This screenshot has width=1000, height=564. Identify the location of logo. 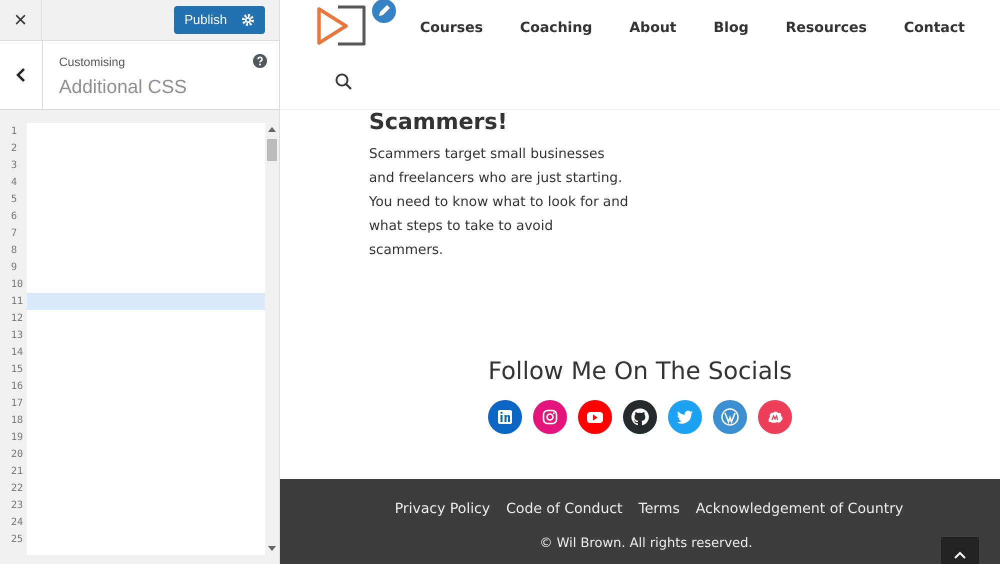
(342, 26).